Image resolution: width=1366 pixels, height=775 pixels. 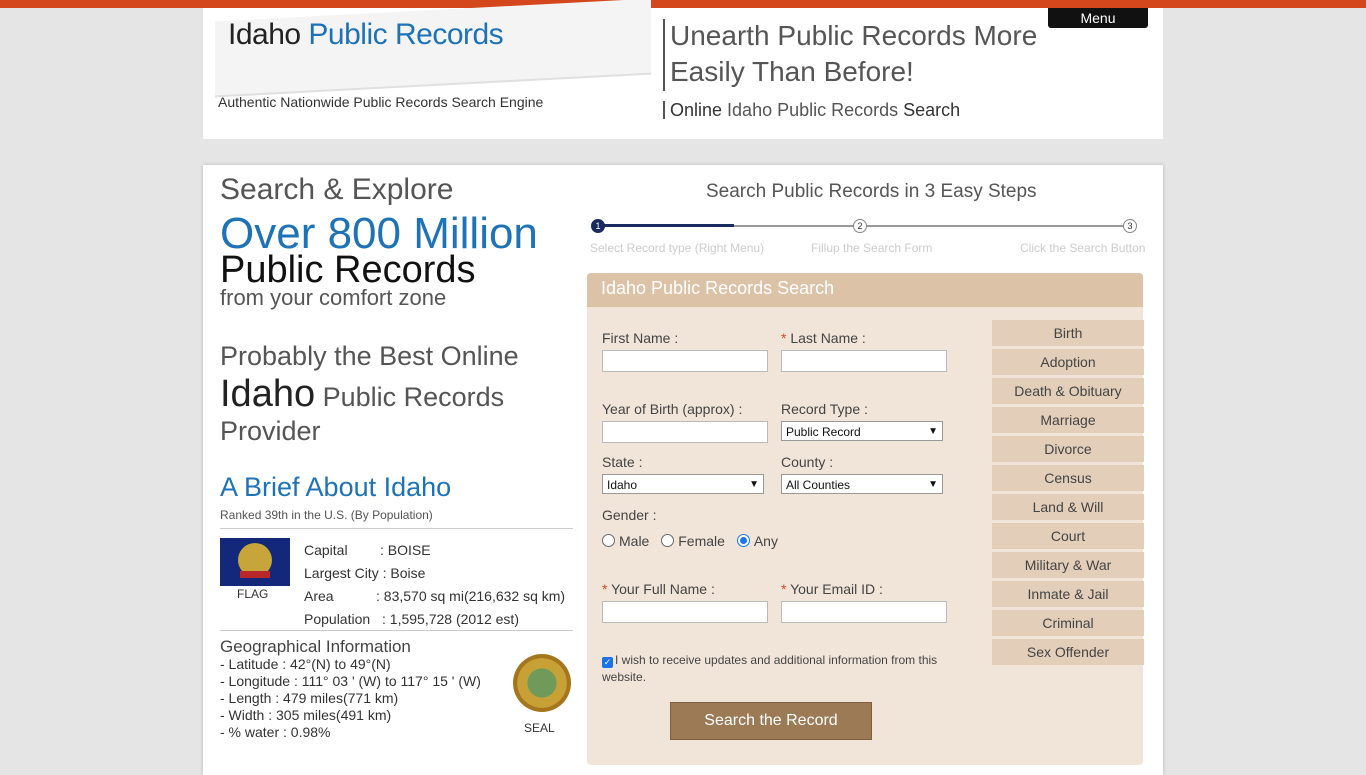 What do you see at coordinates (718, 288) in the screenshot?
I see `panel-title: Idaho Public Records Search` at bounding box center [718, 288].